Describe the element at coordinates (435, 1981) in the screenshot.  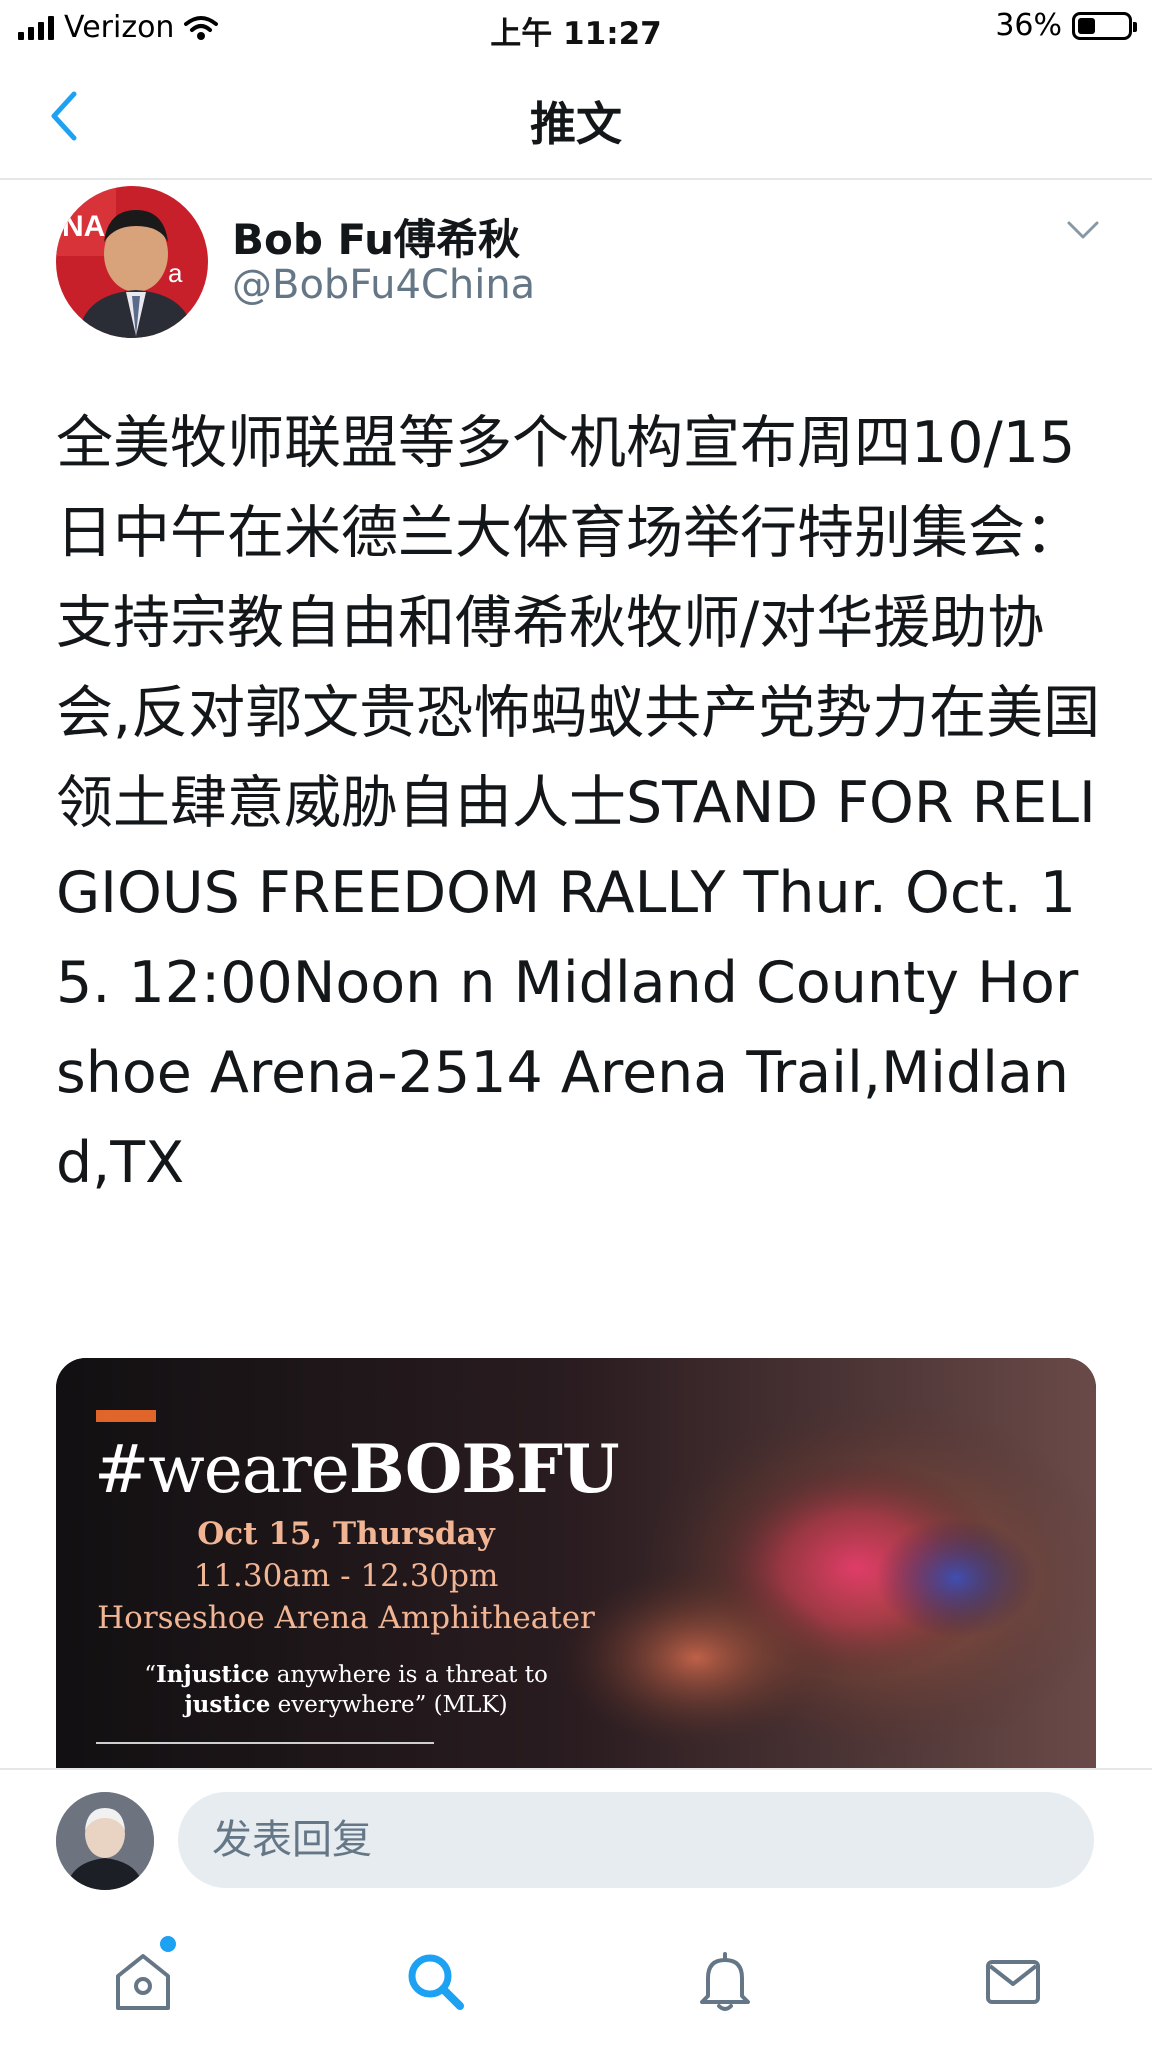
I see `search-icon` at that location.